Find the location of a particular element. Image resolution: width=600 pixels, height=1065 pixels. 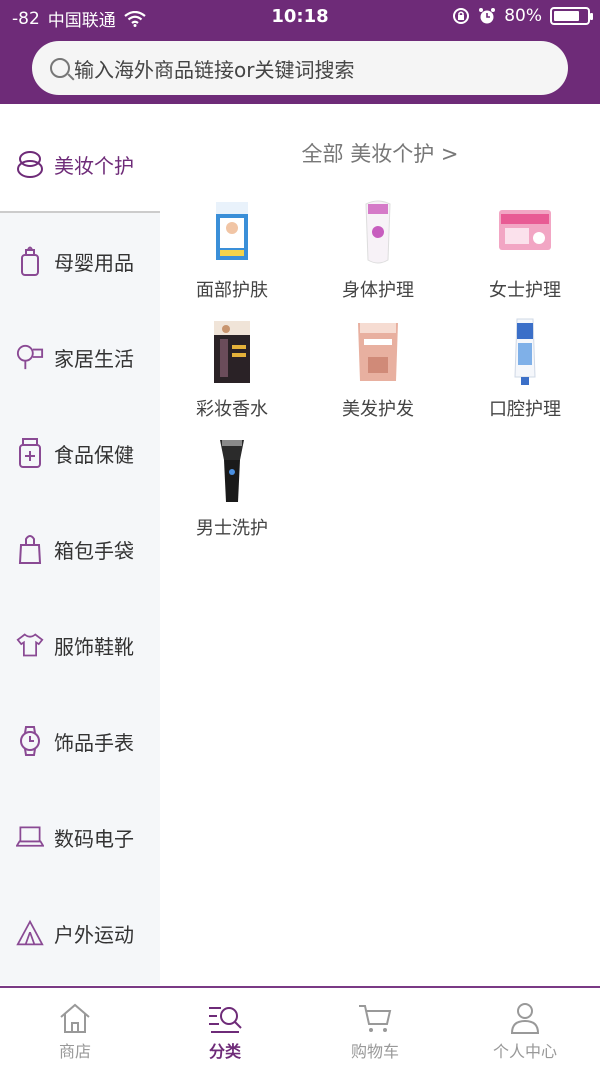

sidebar-item-label: 家居生活 is located at coordinates (94, 358).